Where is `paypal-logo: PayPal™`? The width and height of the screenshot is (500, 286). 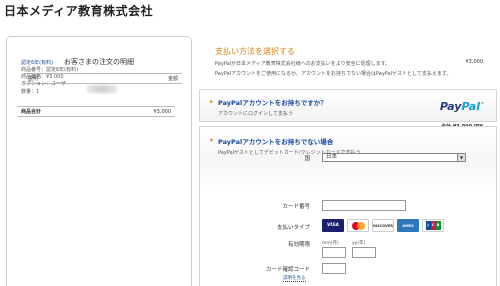 paypal-logo: PayPal™ is located at coordinates (461, 106).